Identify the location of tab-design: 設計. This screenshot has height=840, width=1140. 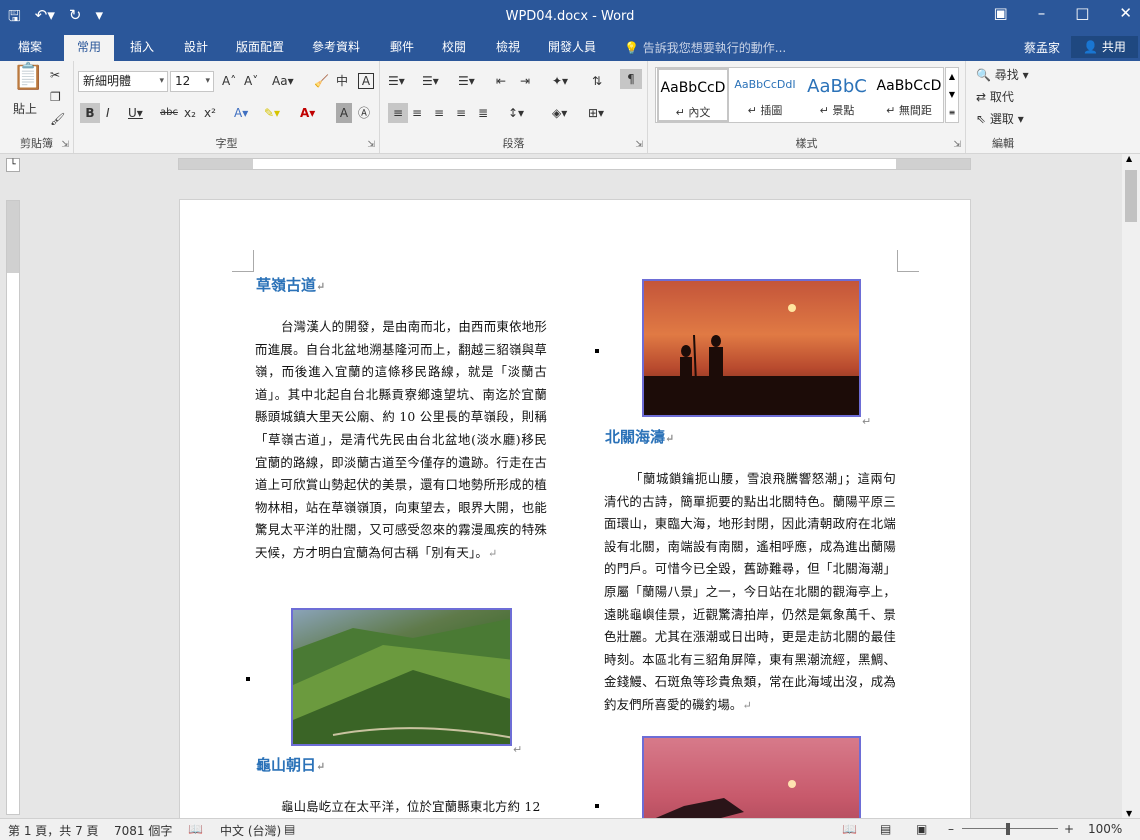
(196, 48).